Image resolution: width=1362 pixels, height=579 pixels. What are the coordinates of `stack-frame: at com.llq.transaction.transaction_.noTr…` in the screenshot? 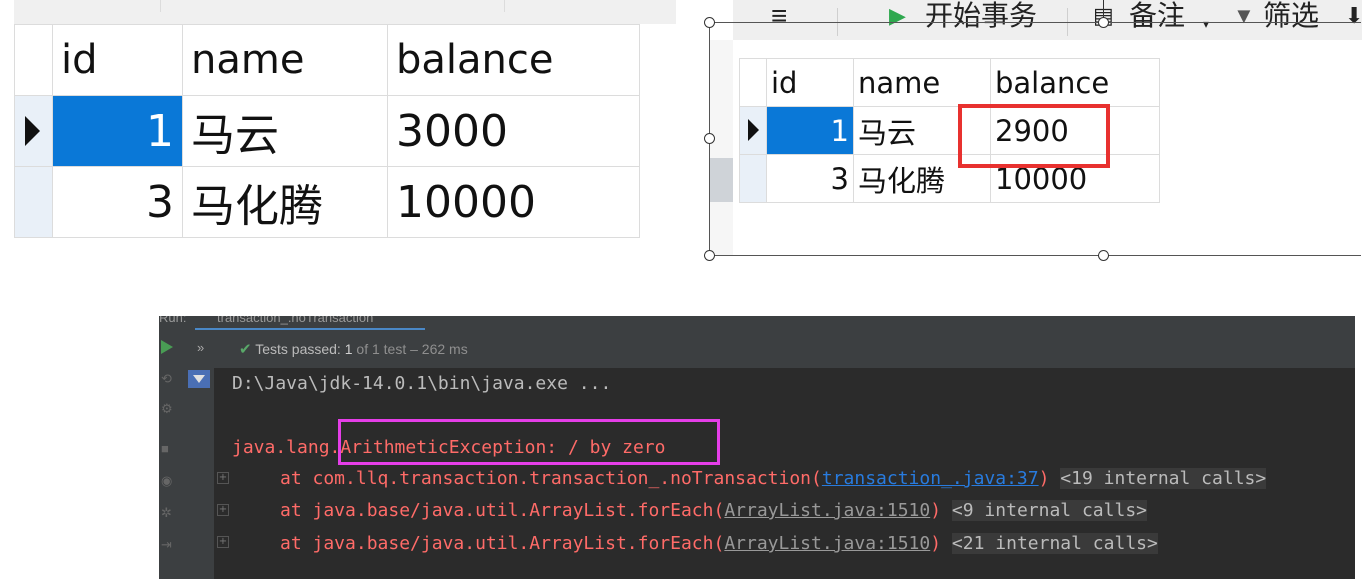 It's located at (773, 479).